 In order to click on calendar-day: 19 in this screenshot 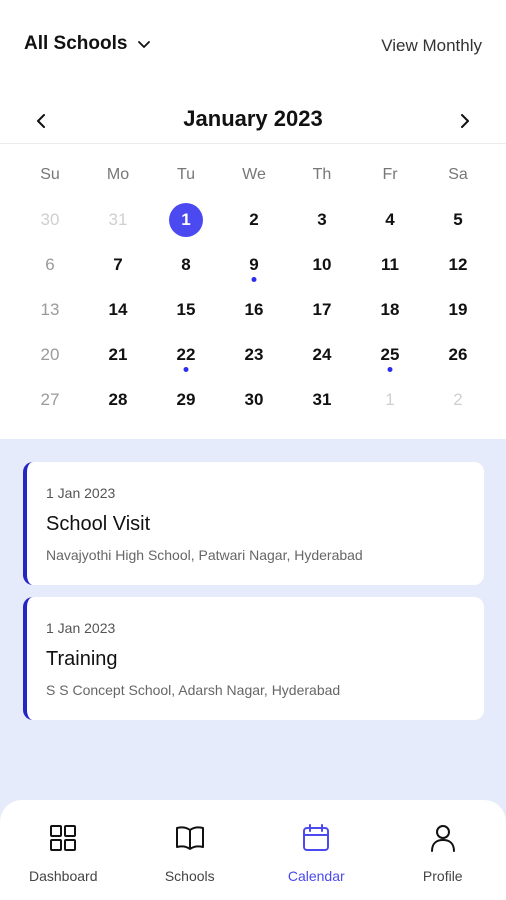, I will do `click(458, 309)`.